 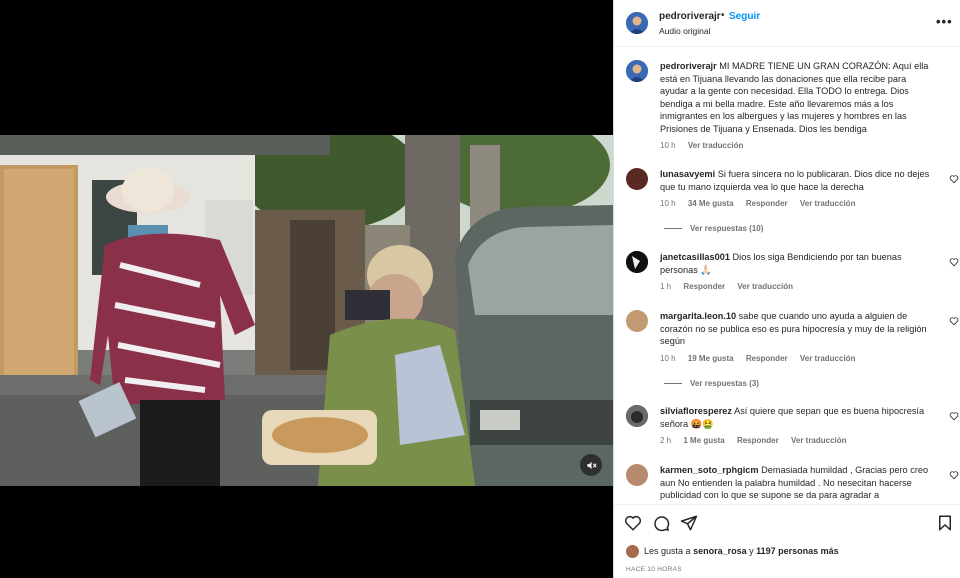 I want to click on comment-time: 1 h, so click(x=665, y=286).